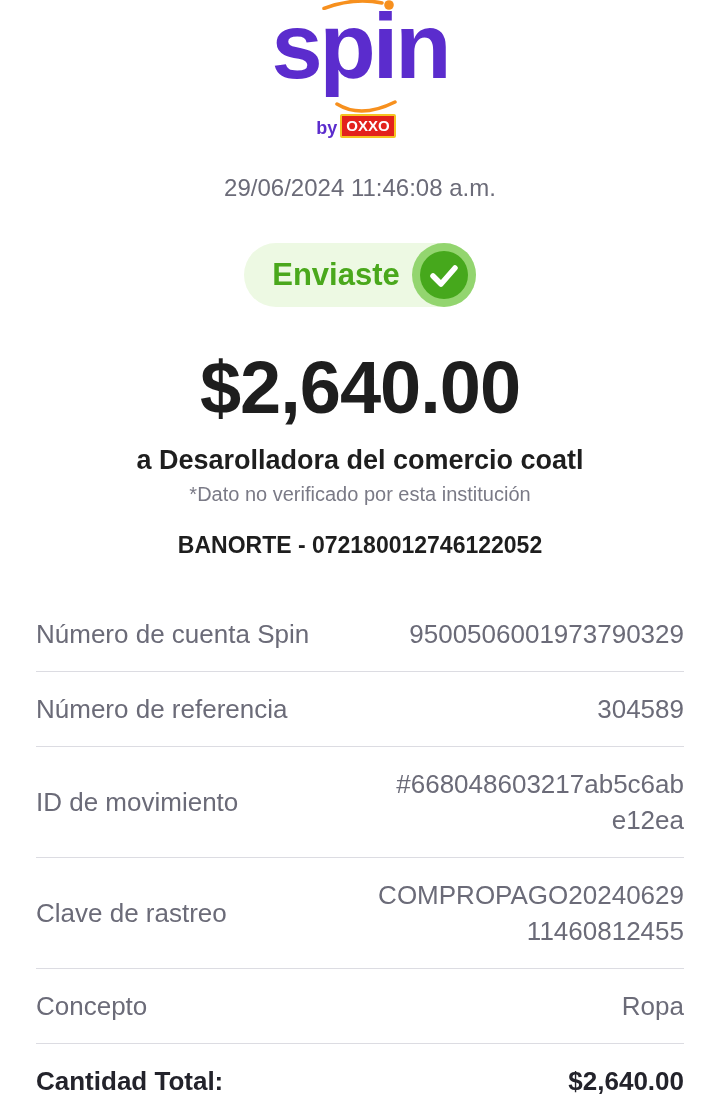 The image size is (720, 1112). Describe the element at coordinates (360, 494) in the screenshot. I see `disclaimer-note: *Dato no verificado por esta institución` at that location.